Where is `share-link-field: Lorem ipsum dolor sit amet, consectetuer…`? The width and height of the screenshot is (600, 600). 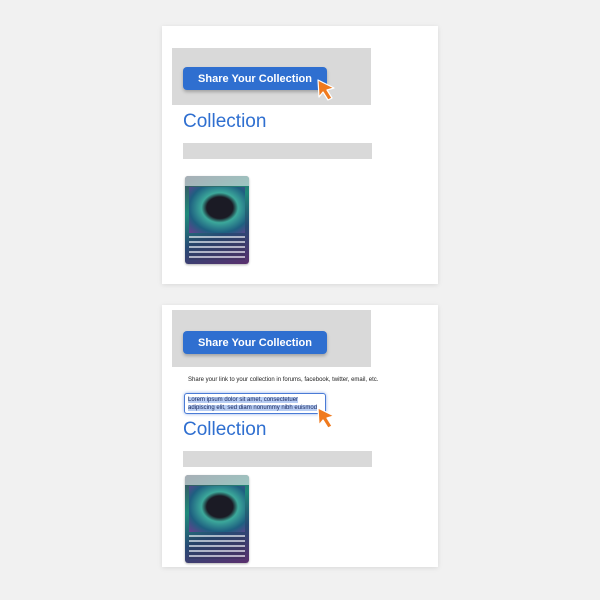
share-link-field: Lorem ipsum dolor sit amet, consectetuer… is located at coordinates (255, 403).